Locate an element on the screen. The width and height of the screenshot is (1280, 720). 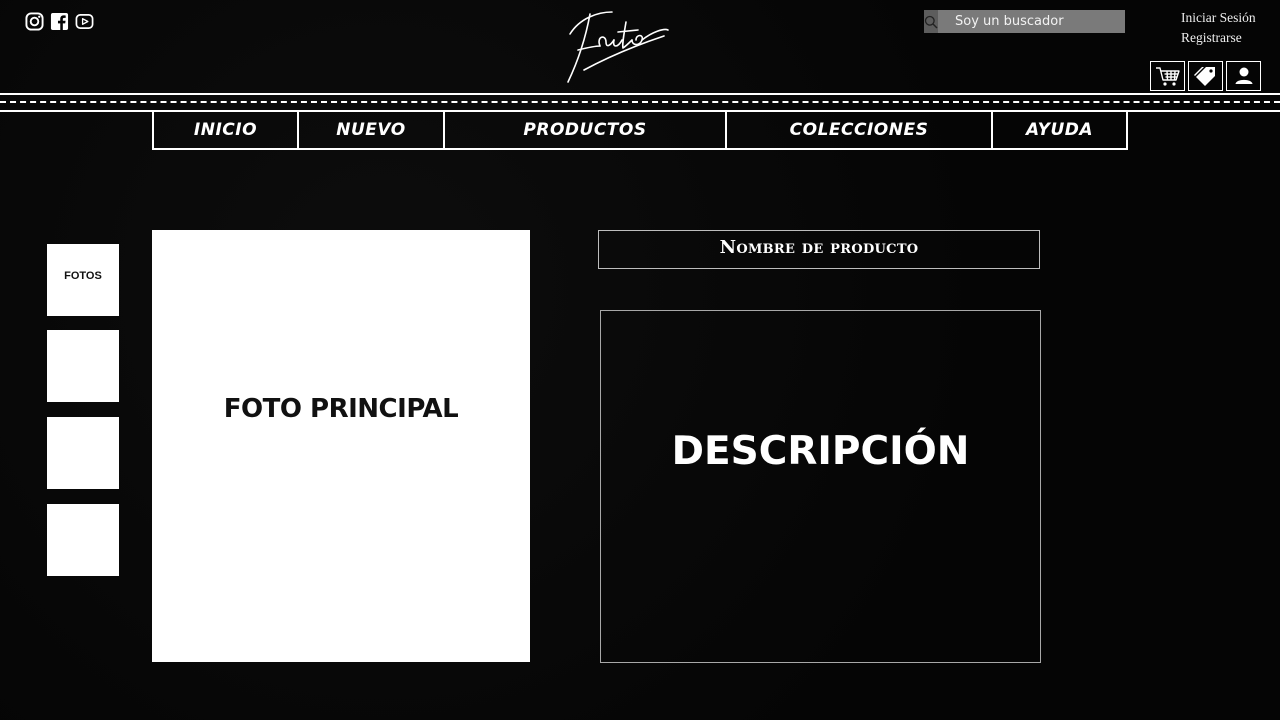
search-bar is located at coordinates (1024, 21).